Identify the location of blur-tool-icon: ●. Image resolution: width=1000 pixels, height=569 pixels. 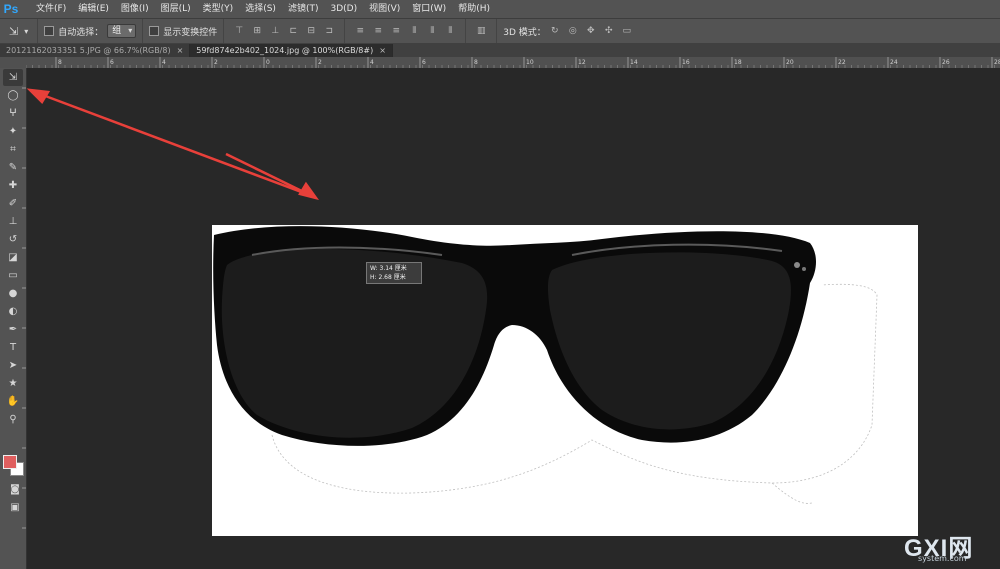
(13, 293).